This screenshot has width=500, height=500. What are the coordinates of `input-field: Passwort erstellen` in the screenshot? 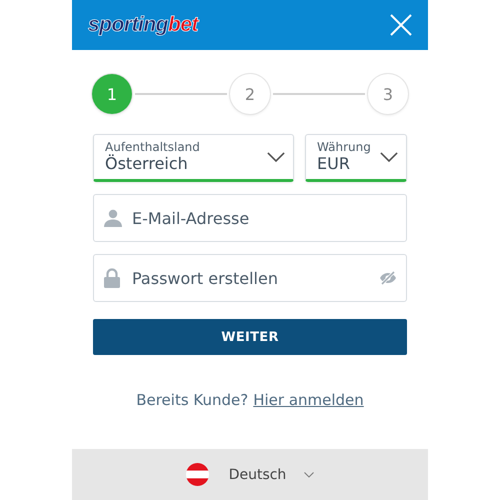 It's located at (250, 278).